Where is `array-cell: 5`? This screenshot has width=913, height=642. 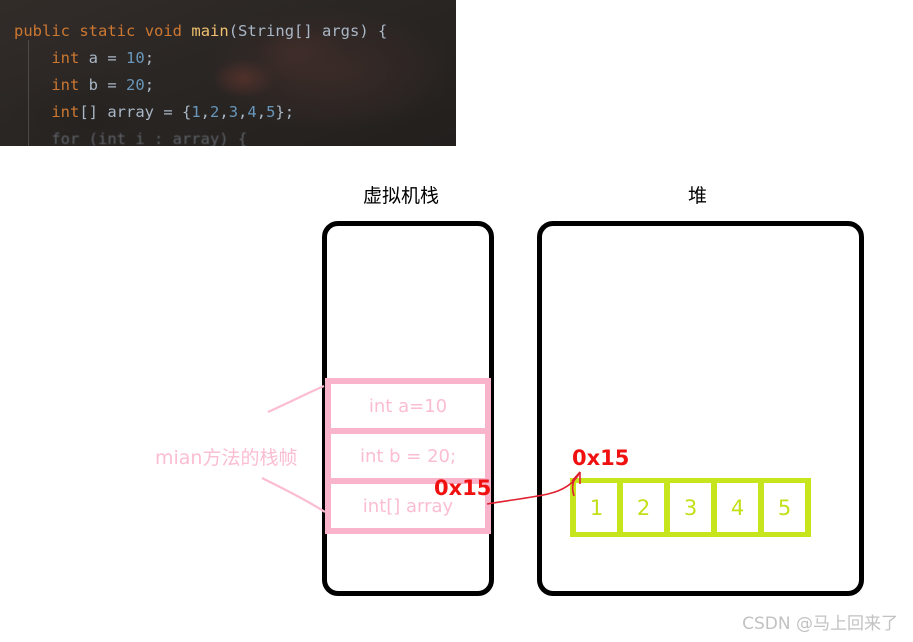 array-cell: 5 is located at coordinates (784, 507).